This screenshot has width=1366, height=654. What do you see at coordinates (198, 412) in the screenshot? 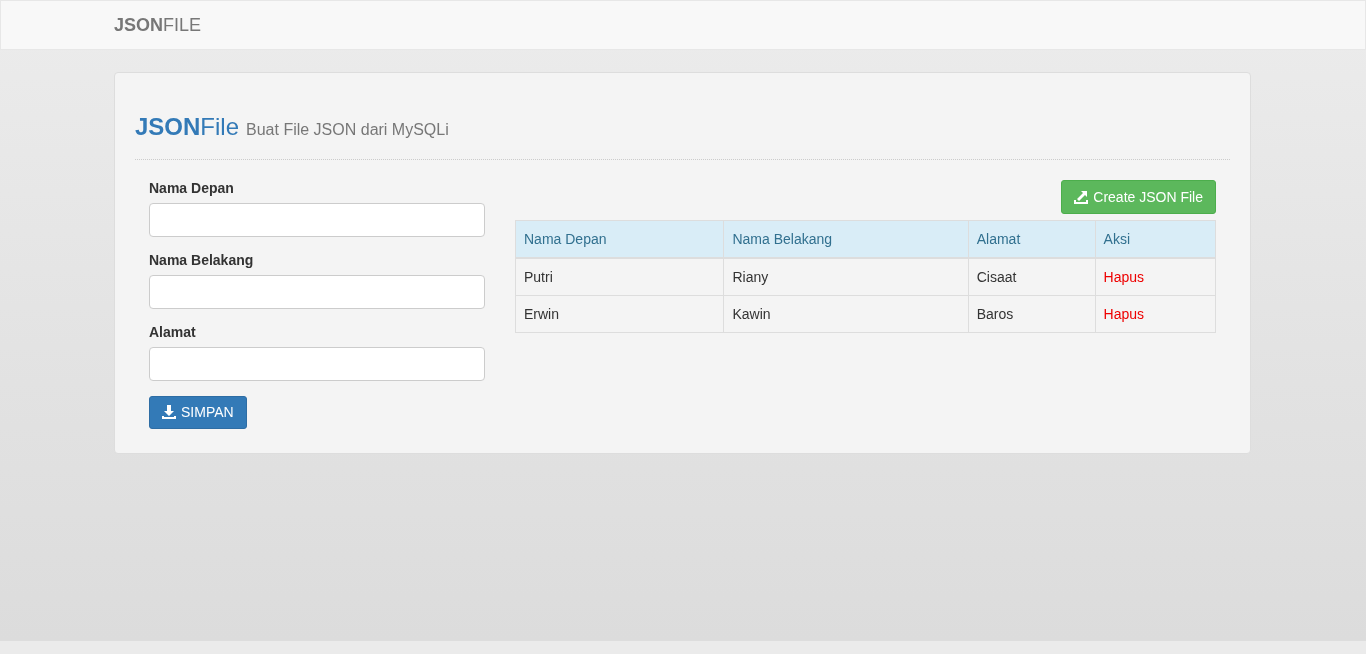
I see `save-button: SIMPAN` at bounding box center [198, 412].